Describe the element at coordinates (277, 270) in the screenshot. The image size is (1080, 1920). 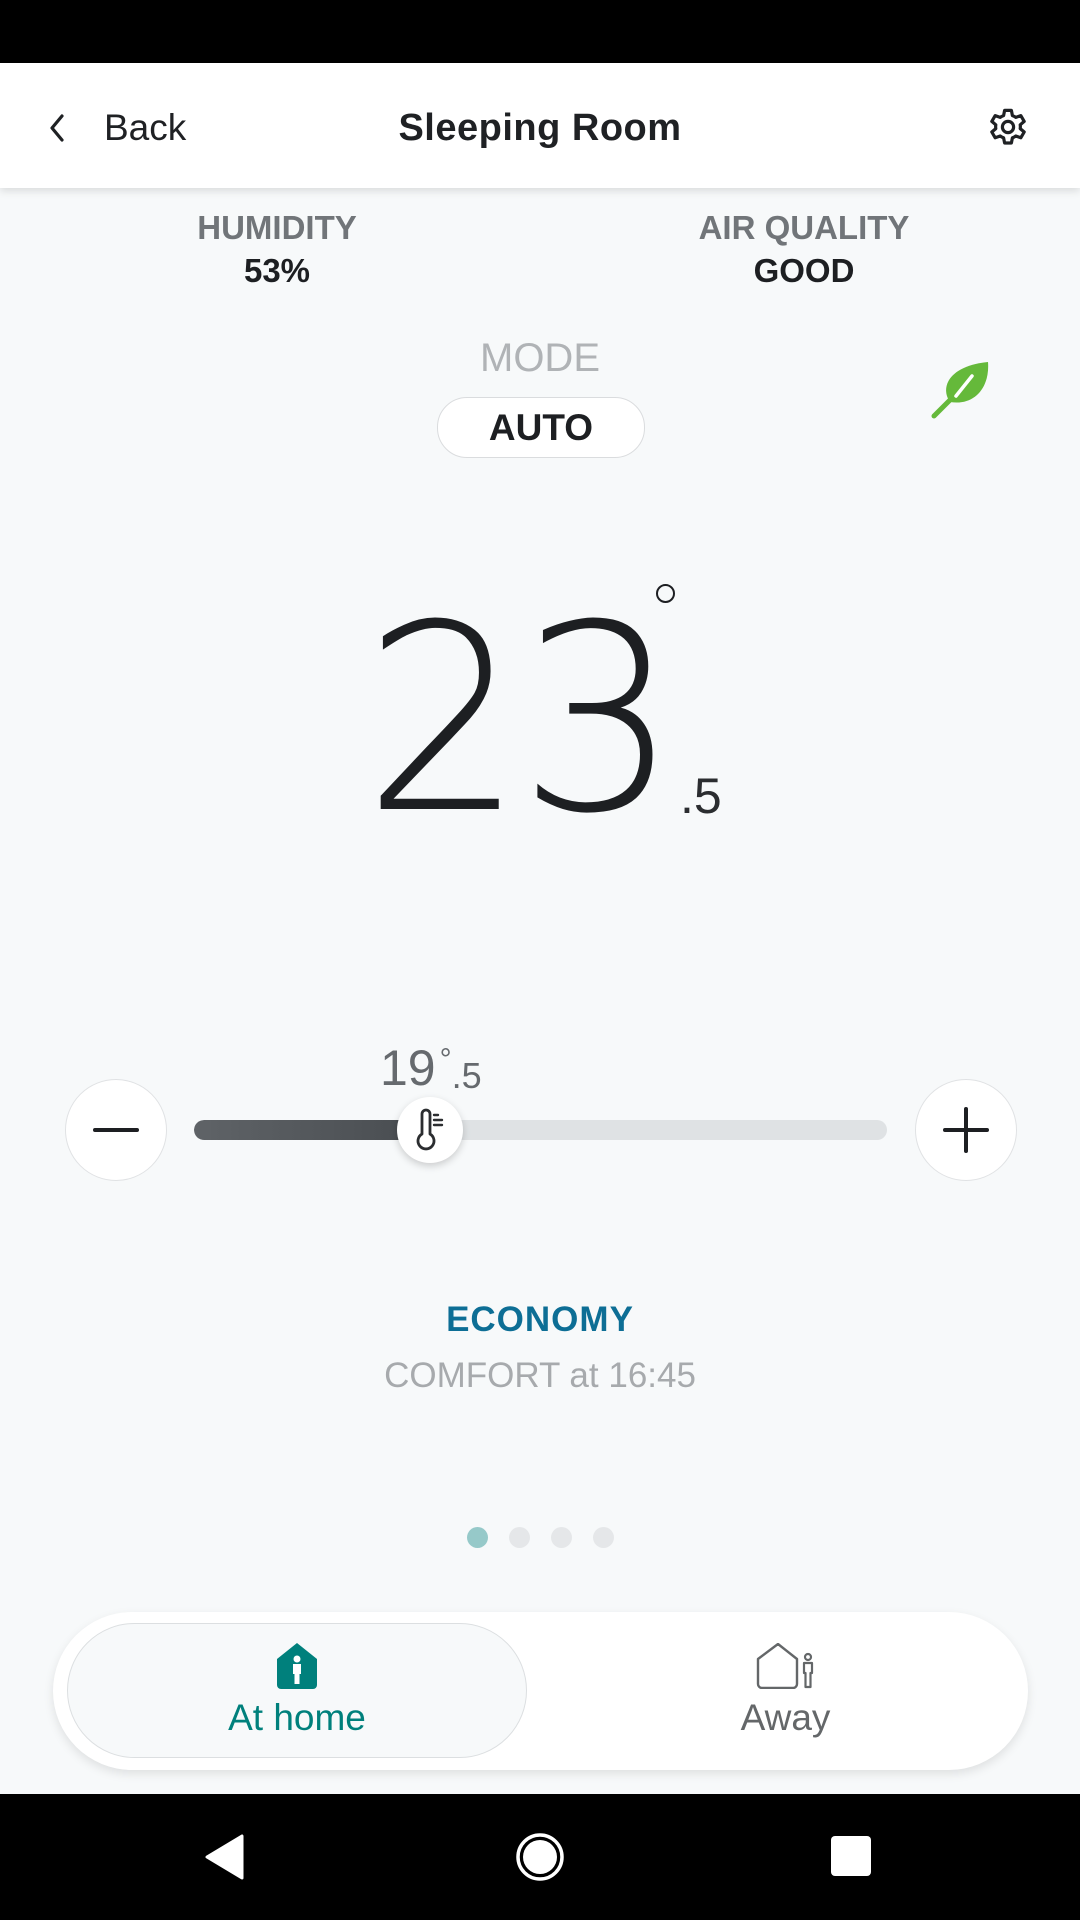
I see `humidity-value: 53%` at that location.